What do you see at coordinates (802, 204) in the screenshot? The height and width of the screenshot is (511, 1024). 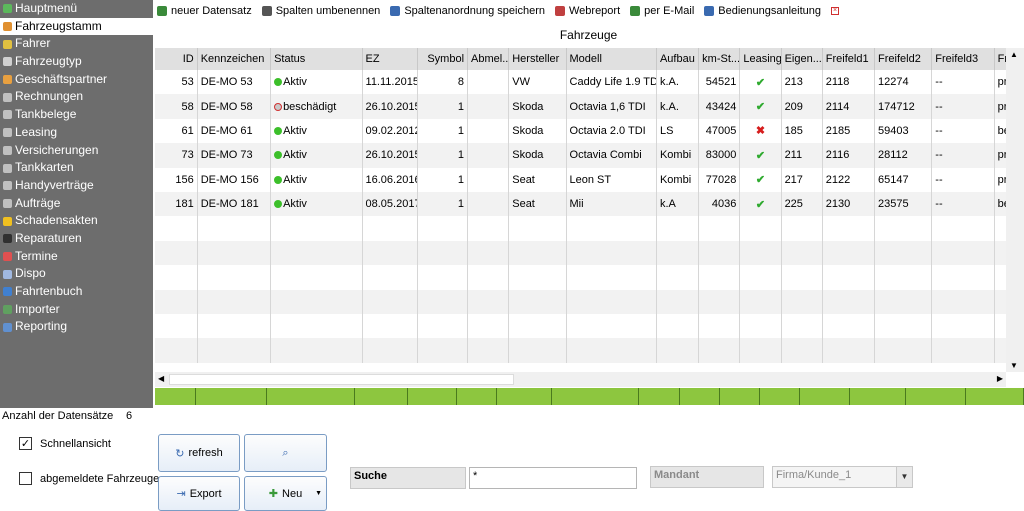 I see `cell-eigen: 225` at bounding box center [802, 204].